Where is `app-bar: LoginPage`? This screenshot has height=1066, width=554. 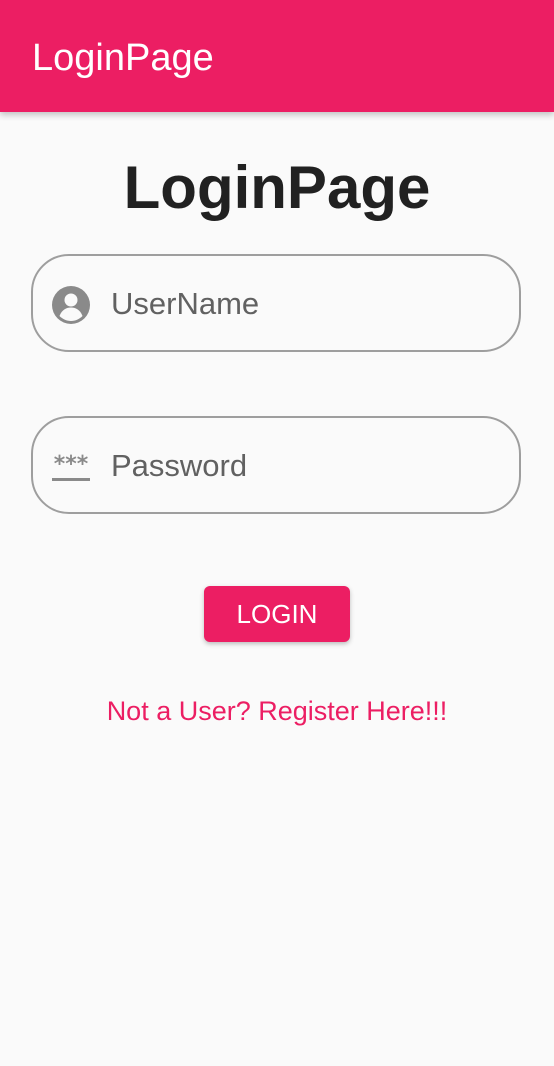
app-bar: LoginPage is located at coordinates (277, 56).